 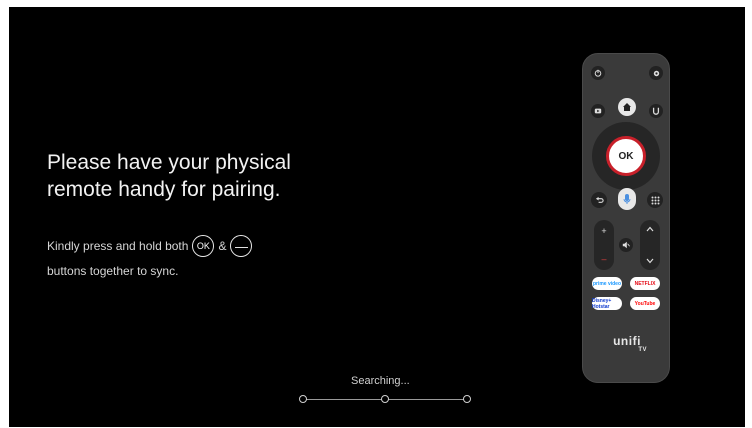 What do you see at coordinates (604, 259) in the screenshot?
I see `volume-minus-label: –` at bounding box center [604, 259].